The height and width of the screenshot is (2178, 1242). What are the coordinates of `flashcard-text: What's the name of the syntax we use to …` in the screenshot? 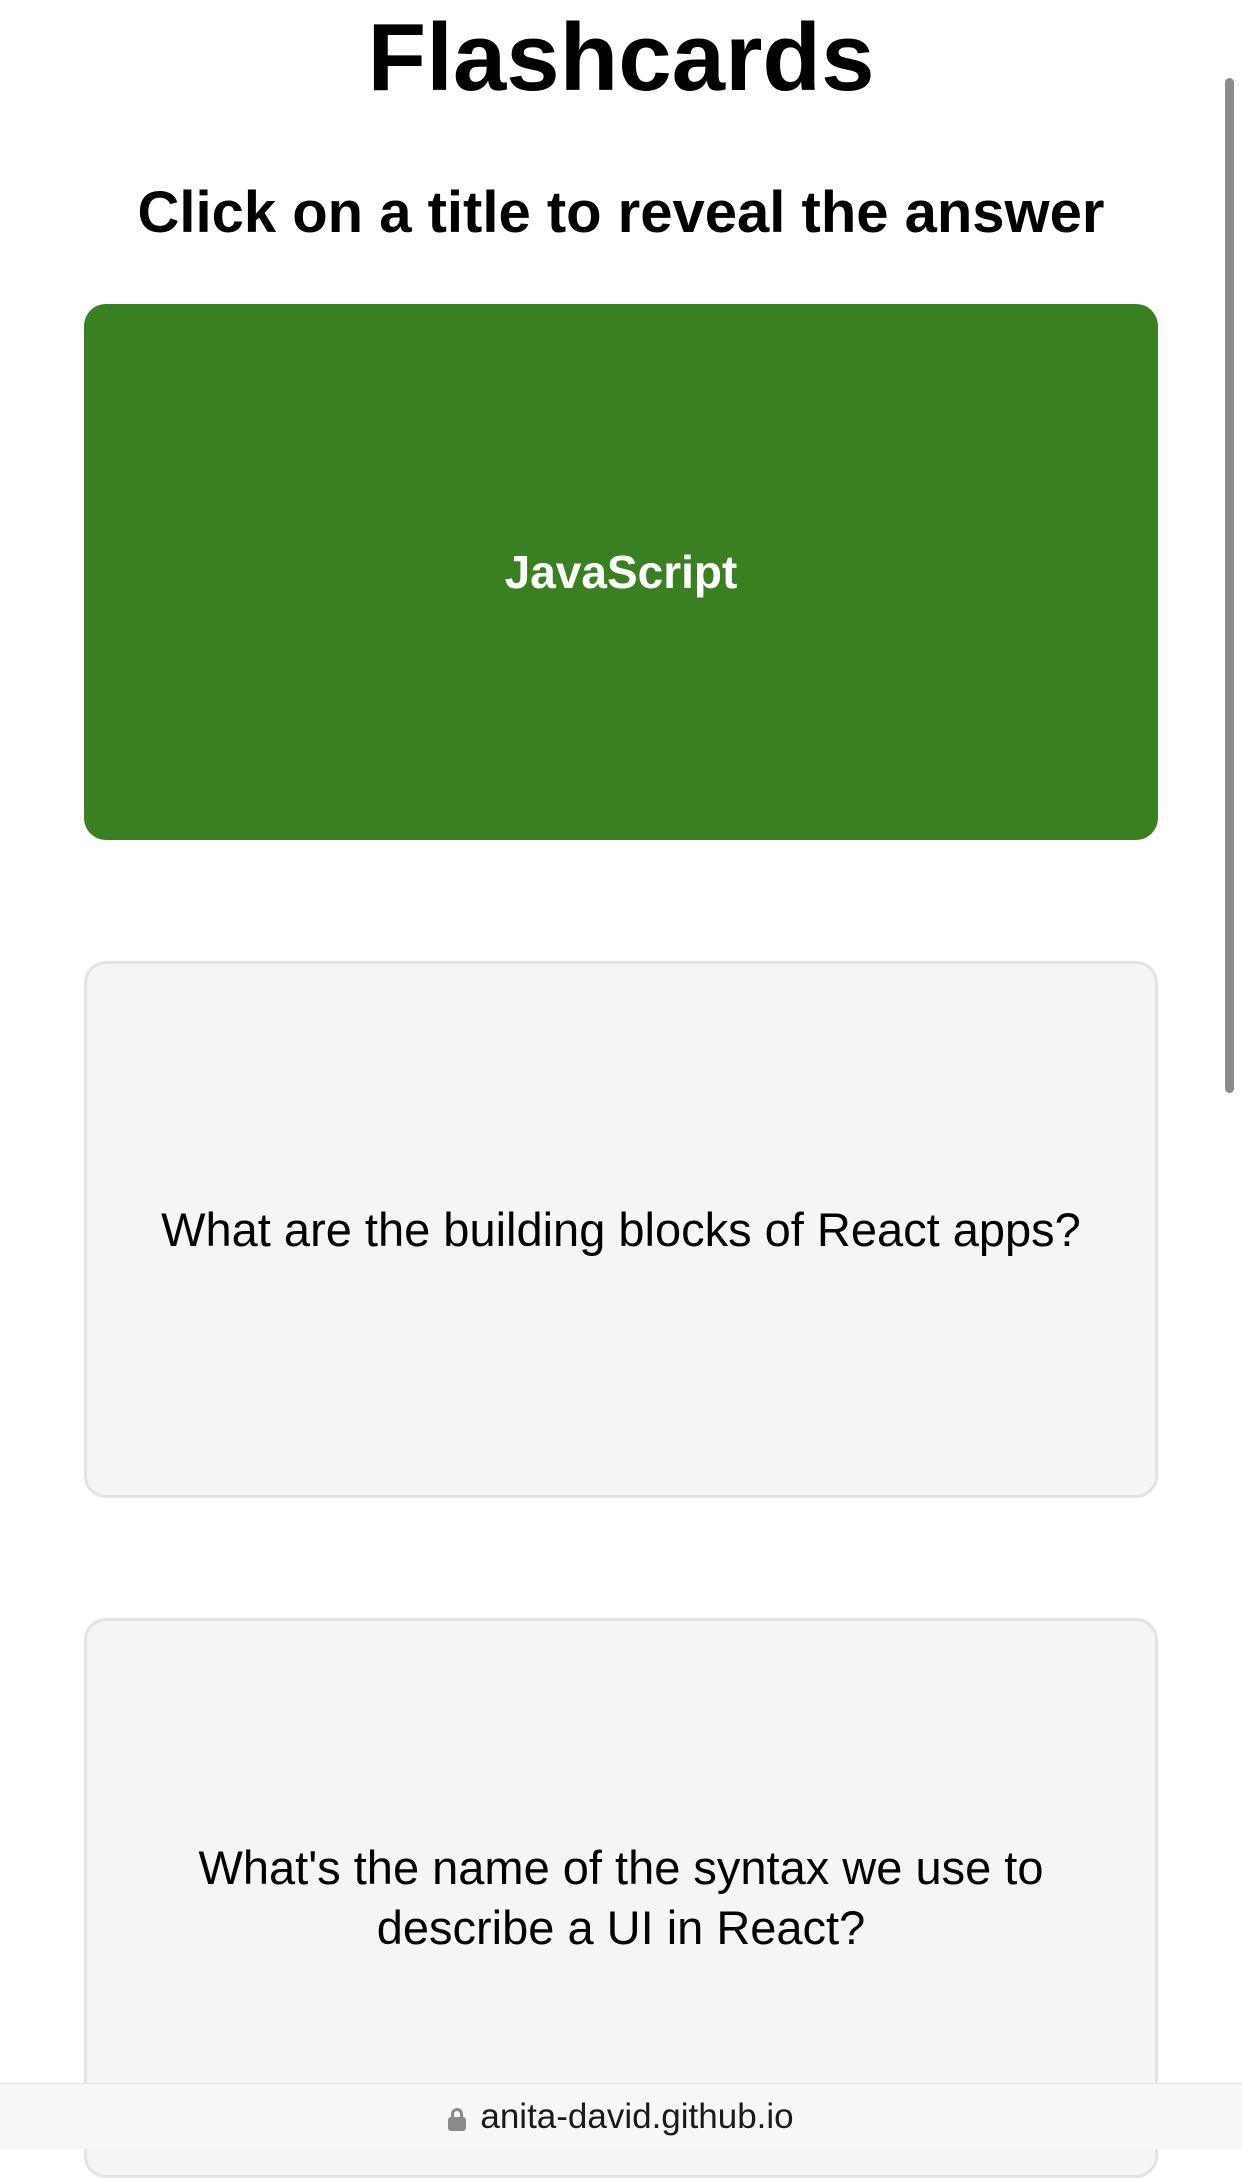 It's located at (621, 1897).